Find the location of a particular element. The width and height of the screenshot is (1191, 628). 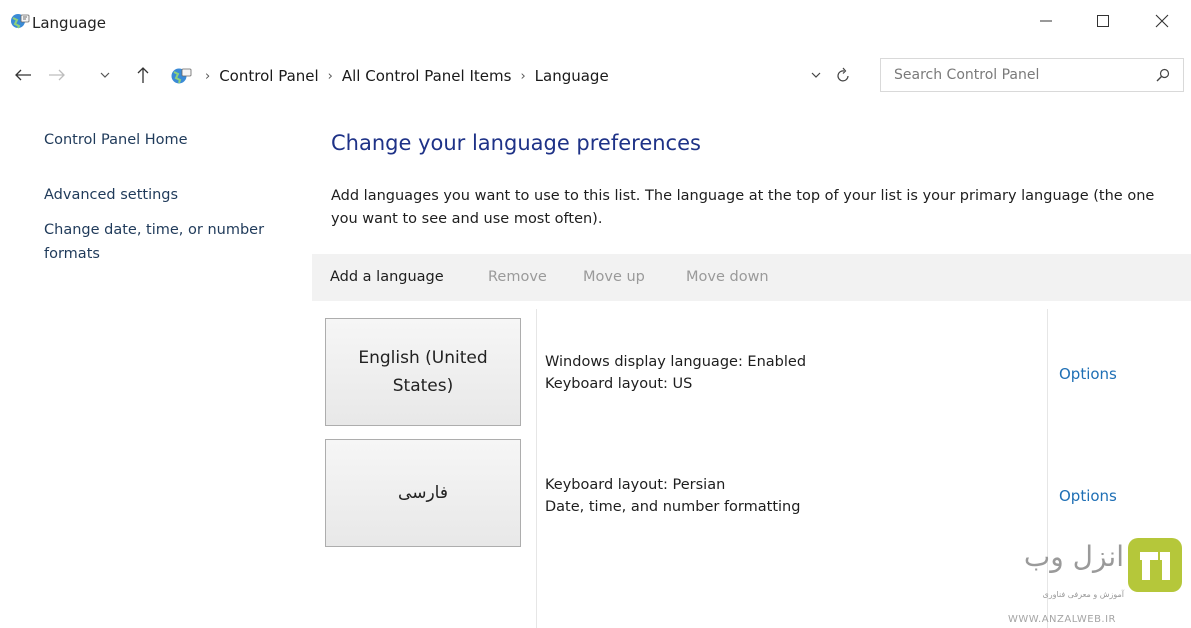

refresh-button is located at coordinates (844, 75).